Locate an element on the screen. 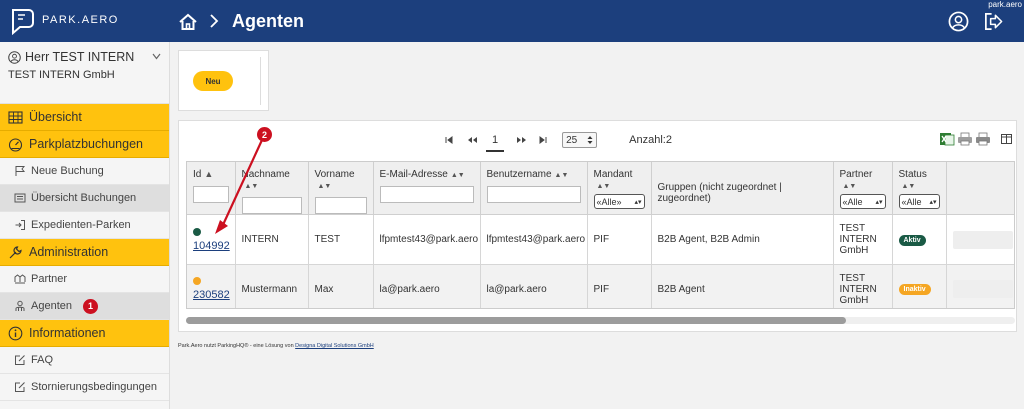 Image resolution: width=1024 pixels, height=409 pixels. logout-icon is located at coordinates (993, 21).